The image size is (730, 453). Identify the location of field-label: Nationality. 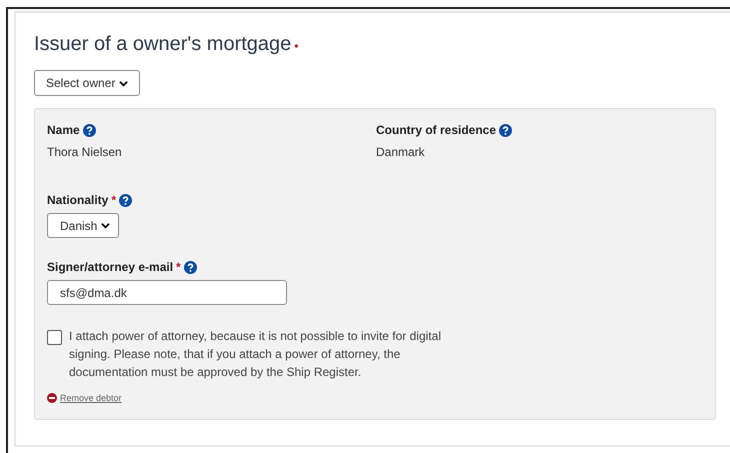
(77, 200).